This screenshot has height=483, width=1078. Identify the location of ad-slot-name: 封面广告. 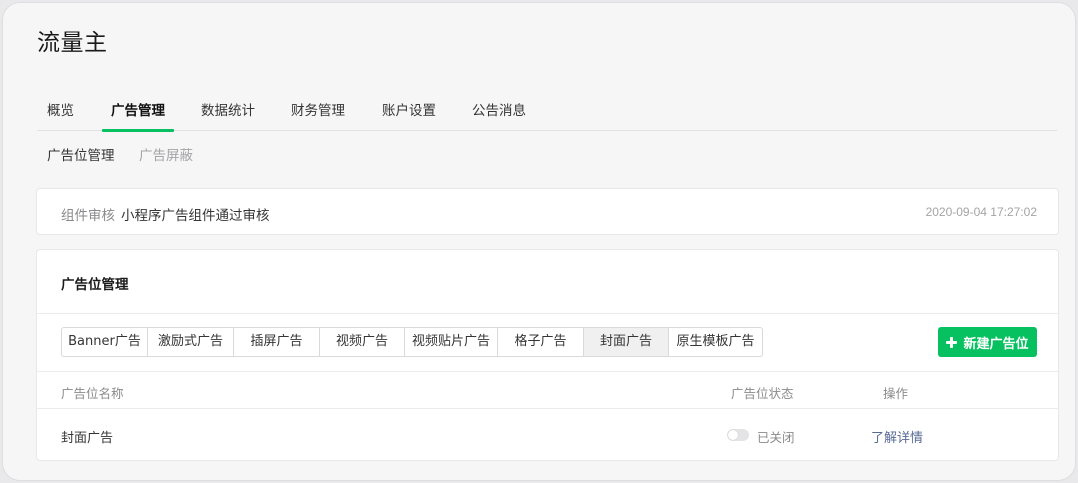
(87, 438).